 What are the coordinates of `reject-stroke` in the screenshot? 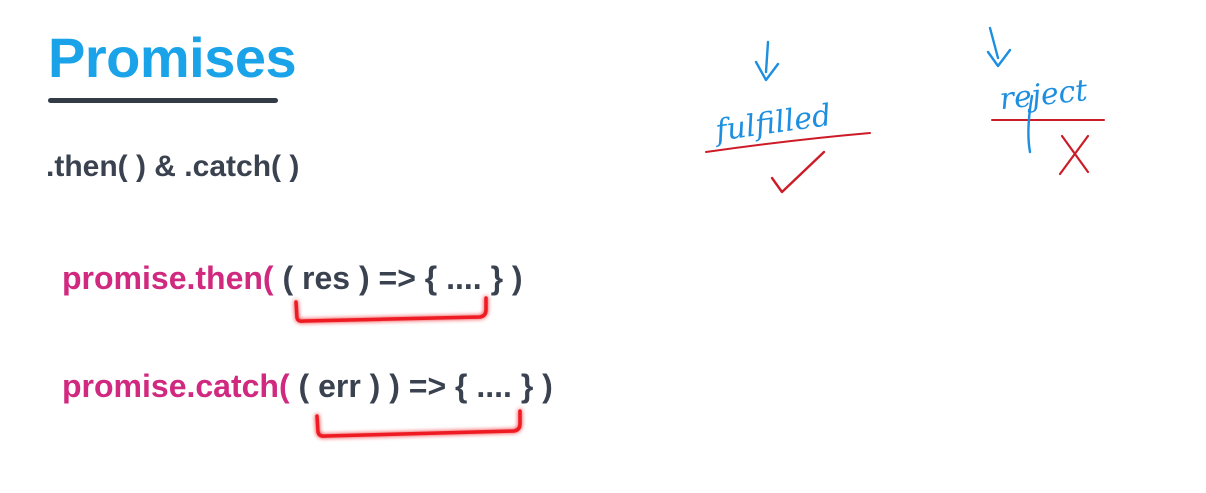 It's located at (1030, 124).